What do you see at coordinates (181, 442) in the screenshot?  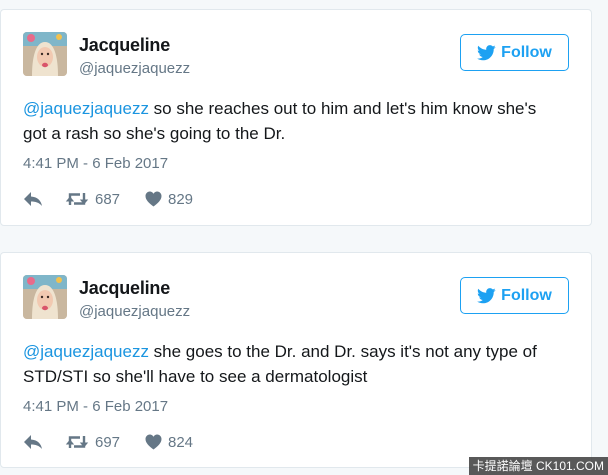 I see `like-count: 824` at bounding box center [181, 442].